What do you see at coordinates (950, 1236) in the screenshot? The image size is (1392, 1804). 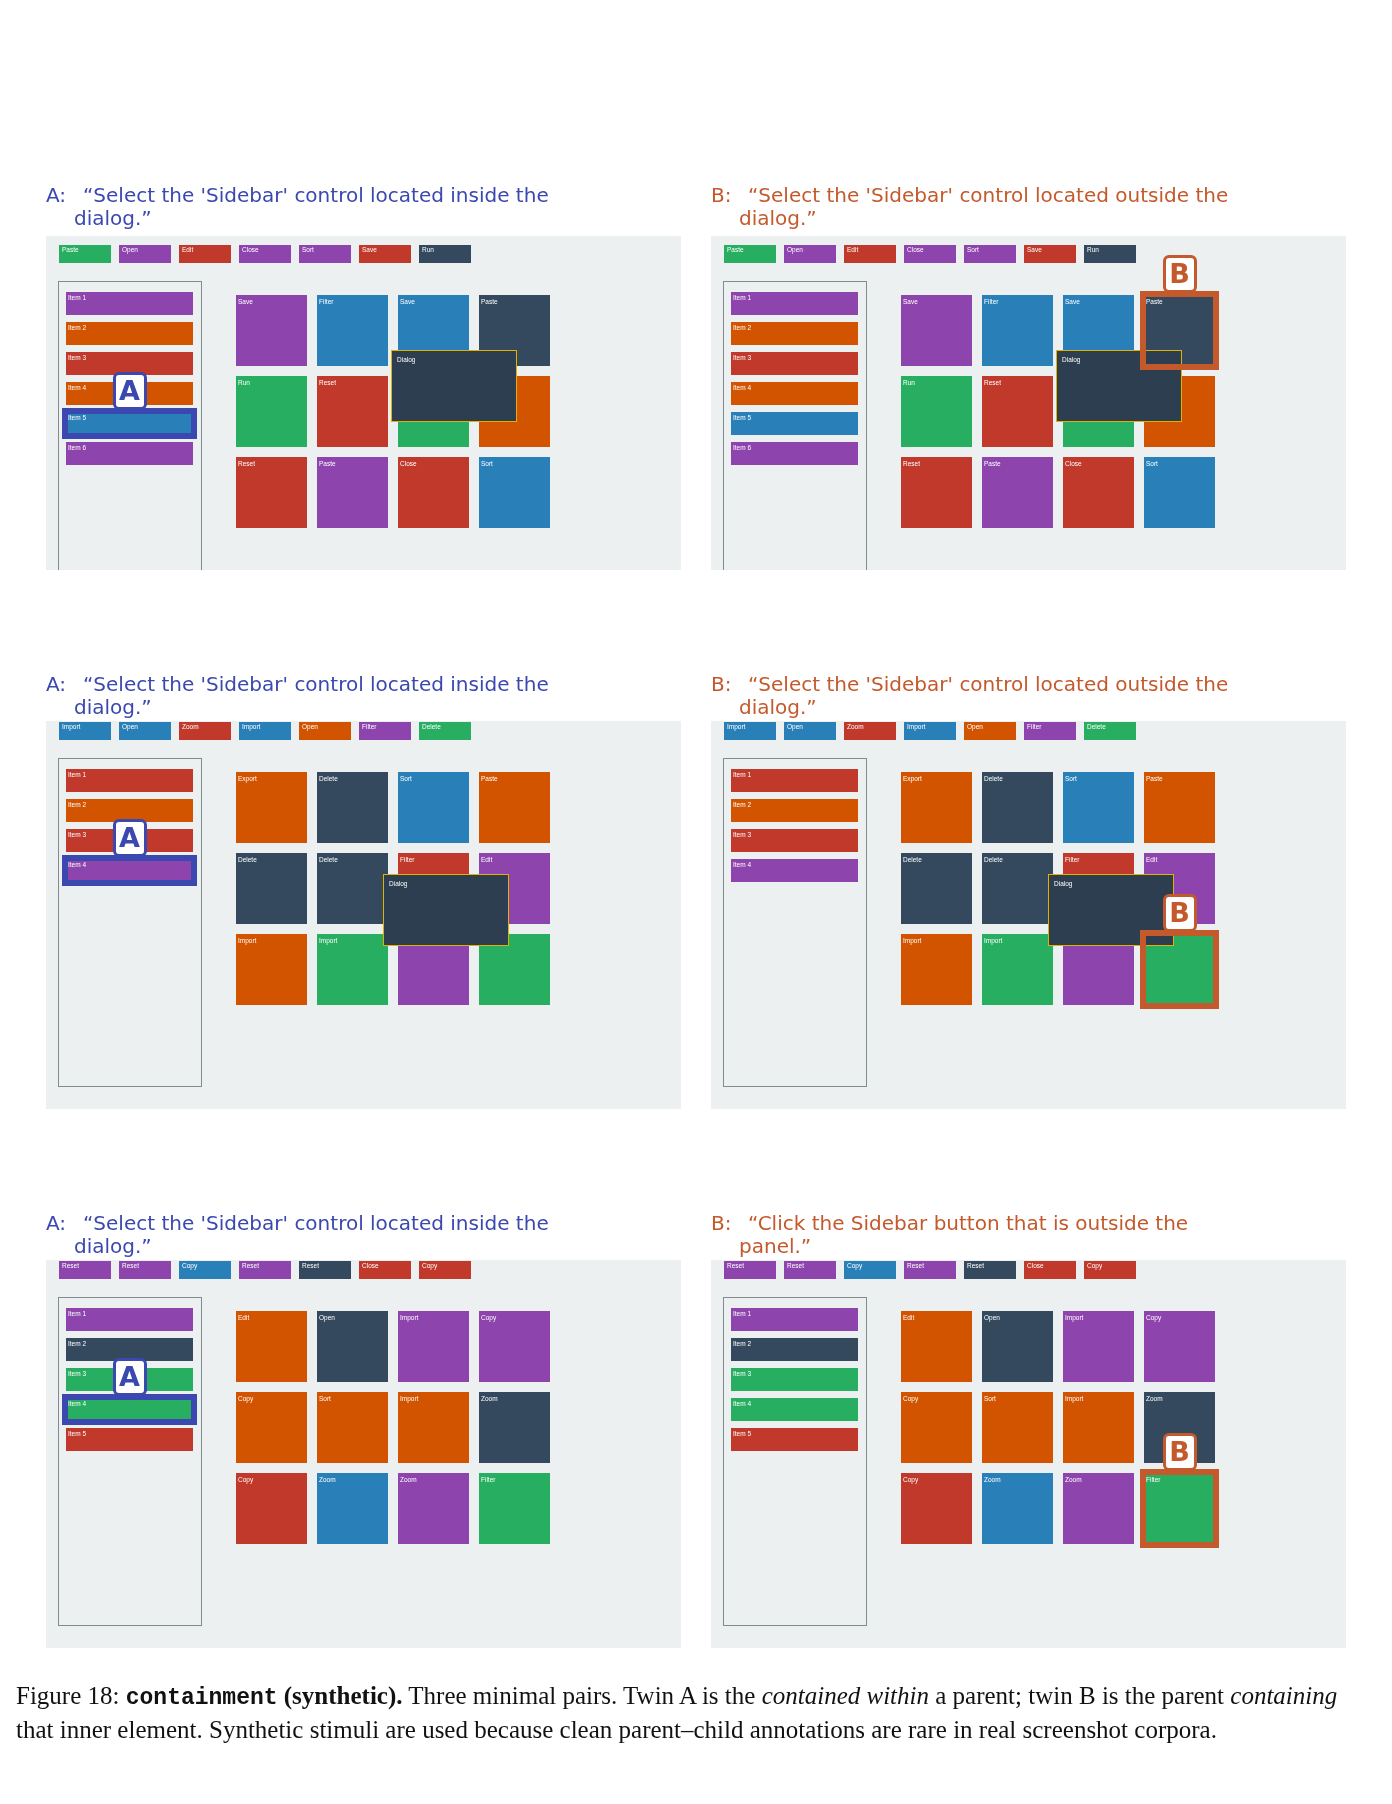 I see `instruction-text: B: “Click the Sidebar button that is outside the panel.”` at bounding box center [950, 1236].